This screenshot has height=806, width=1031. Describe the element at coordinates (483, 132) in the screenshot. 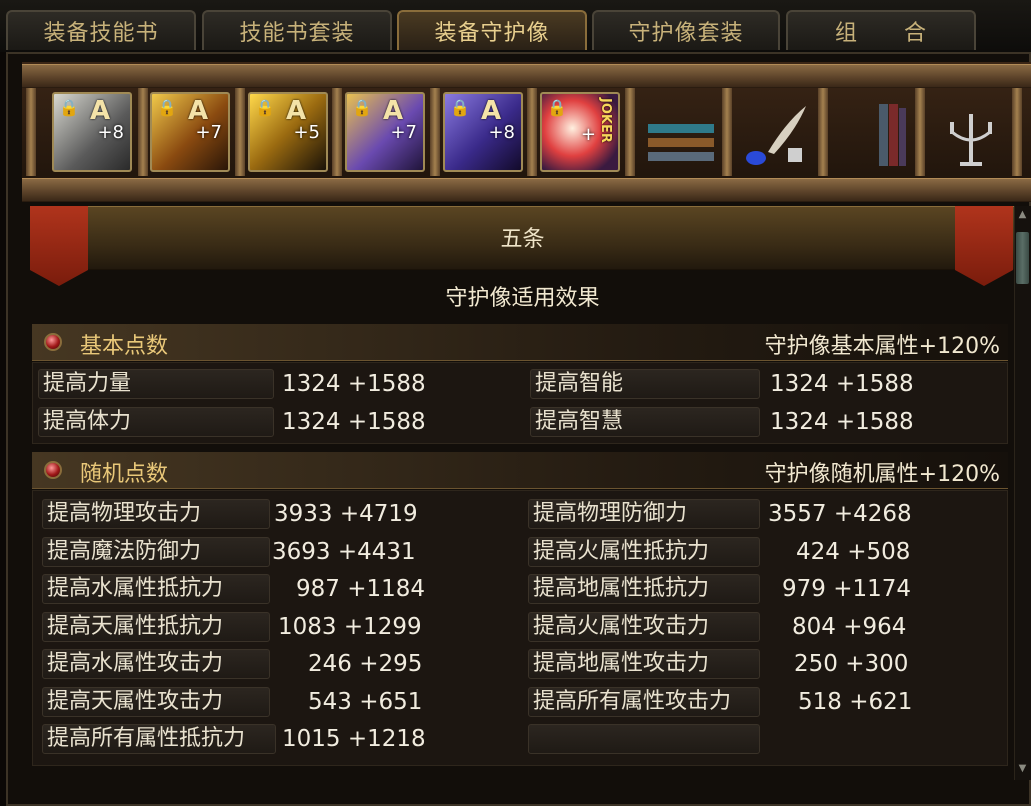

I see `guardian-slot-5: 🔒 A +8` at that location.